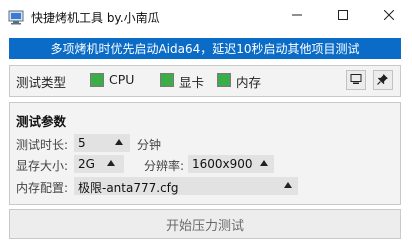  I want to click on duration-label: 测试时长:, so click(42, 145).